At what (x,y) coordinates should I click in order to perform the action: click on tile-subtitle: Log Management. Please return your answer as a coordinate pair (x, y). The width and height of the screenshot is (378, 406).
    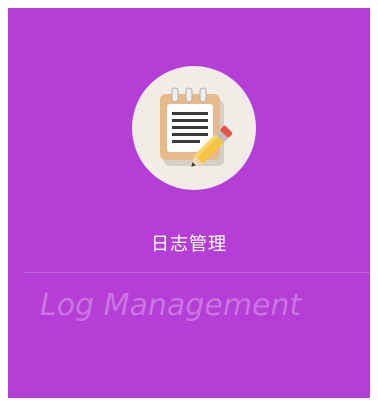
    Looking at the image, I should click on (171, 305).